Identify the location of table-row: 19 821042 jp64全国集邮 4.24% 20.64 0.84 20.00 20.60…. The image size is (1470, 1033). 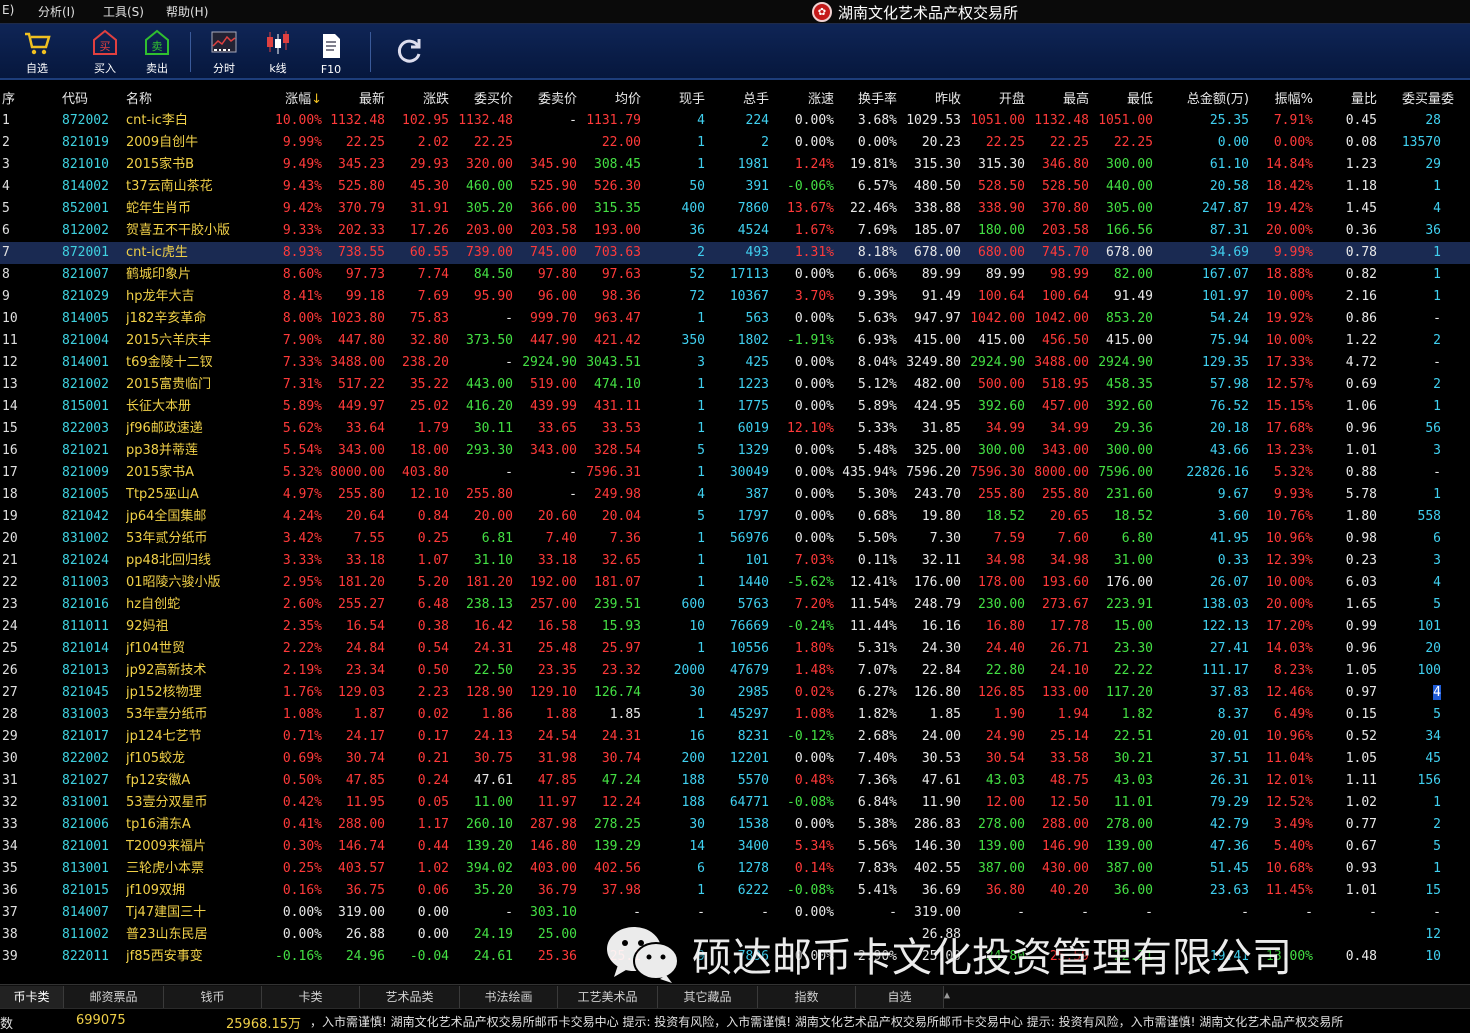
(735, 517).